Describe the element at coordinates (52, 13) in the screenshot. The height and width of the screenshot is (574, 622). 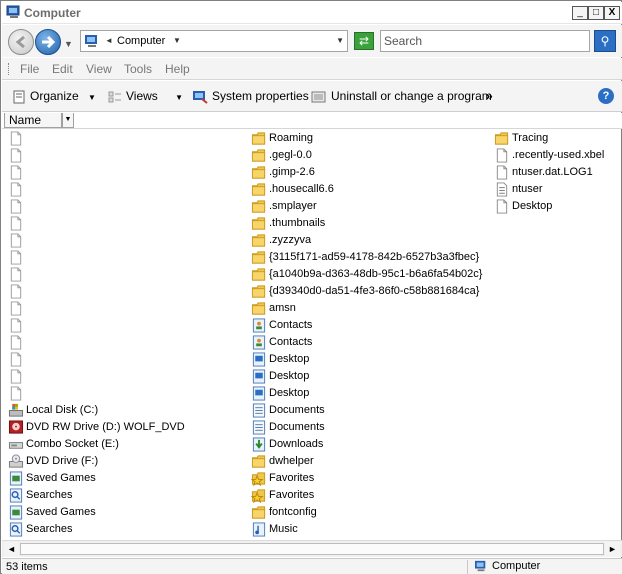
I see `window-title: Computer` at that location.